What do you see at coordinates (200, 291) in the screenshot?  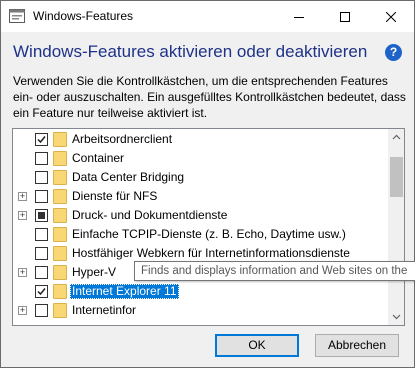 I see `feature-row: Internet Explorer 11` at bounding box center [200, 291].